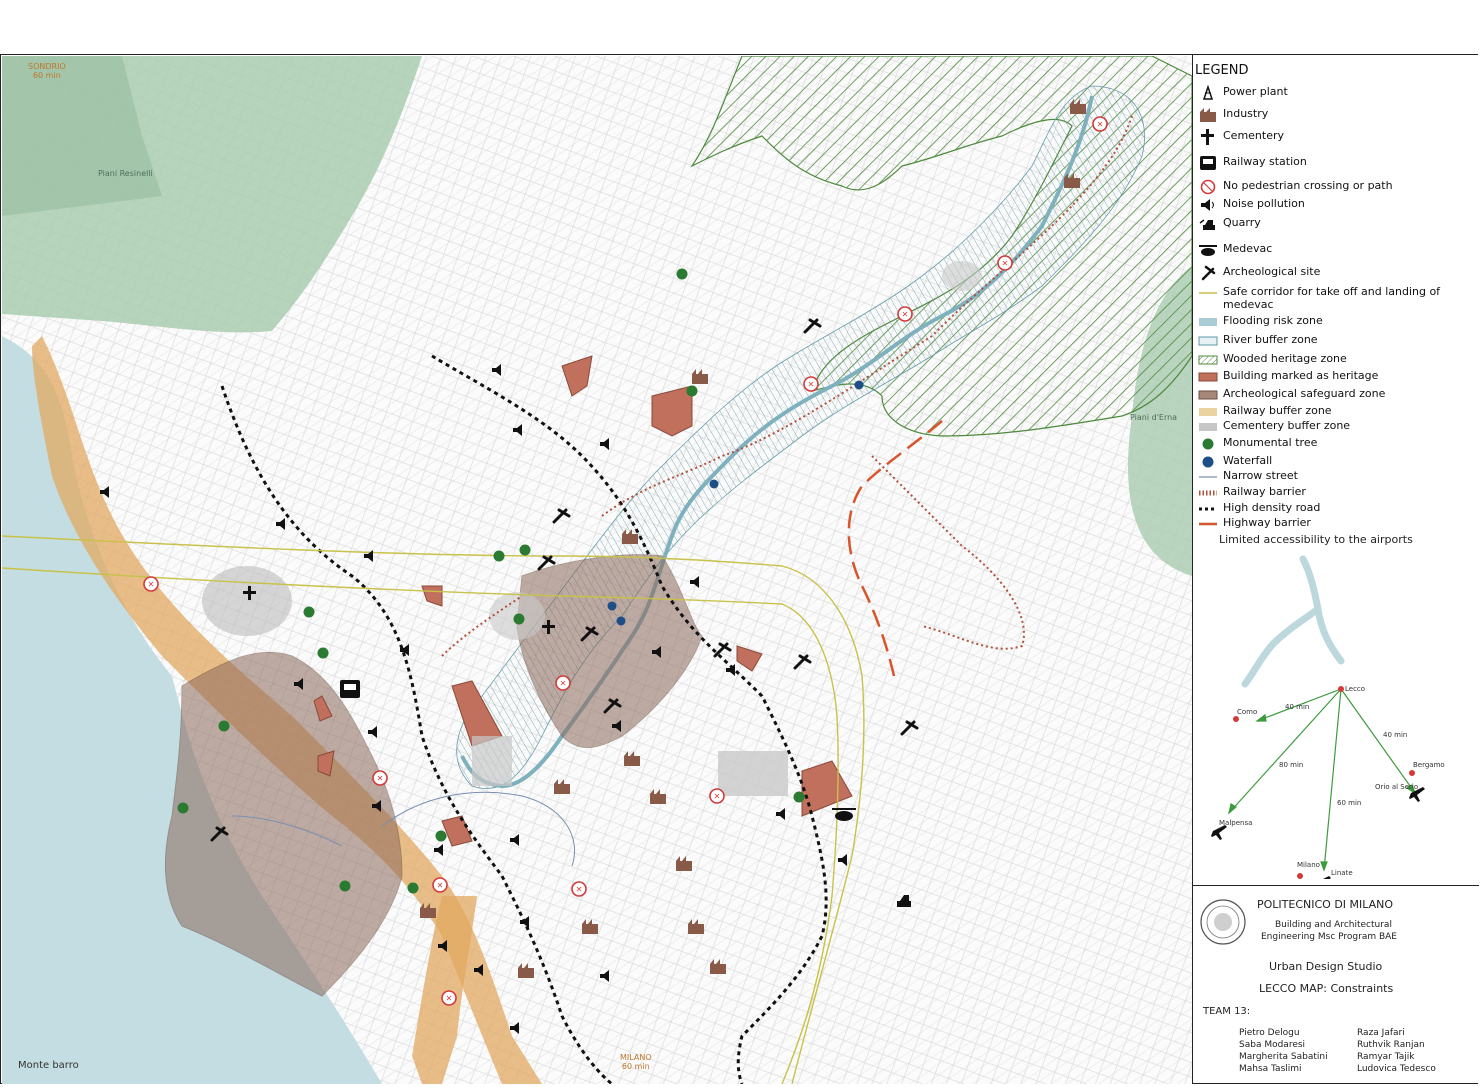  I want to click on city-dot-lecco, so click(1341, 689).